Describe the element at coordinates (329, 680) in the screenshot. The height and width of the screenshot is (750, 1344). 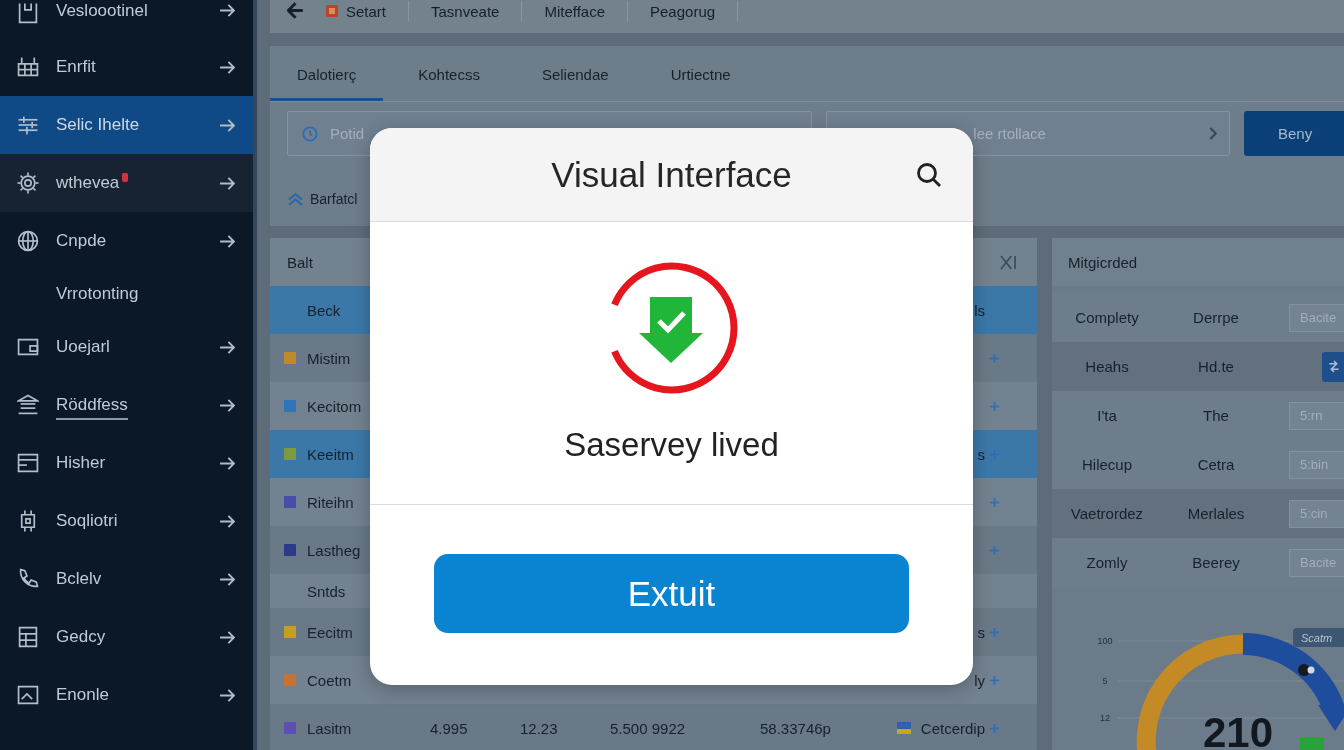
I see `table-cell: Coetm` at that location.